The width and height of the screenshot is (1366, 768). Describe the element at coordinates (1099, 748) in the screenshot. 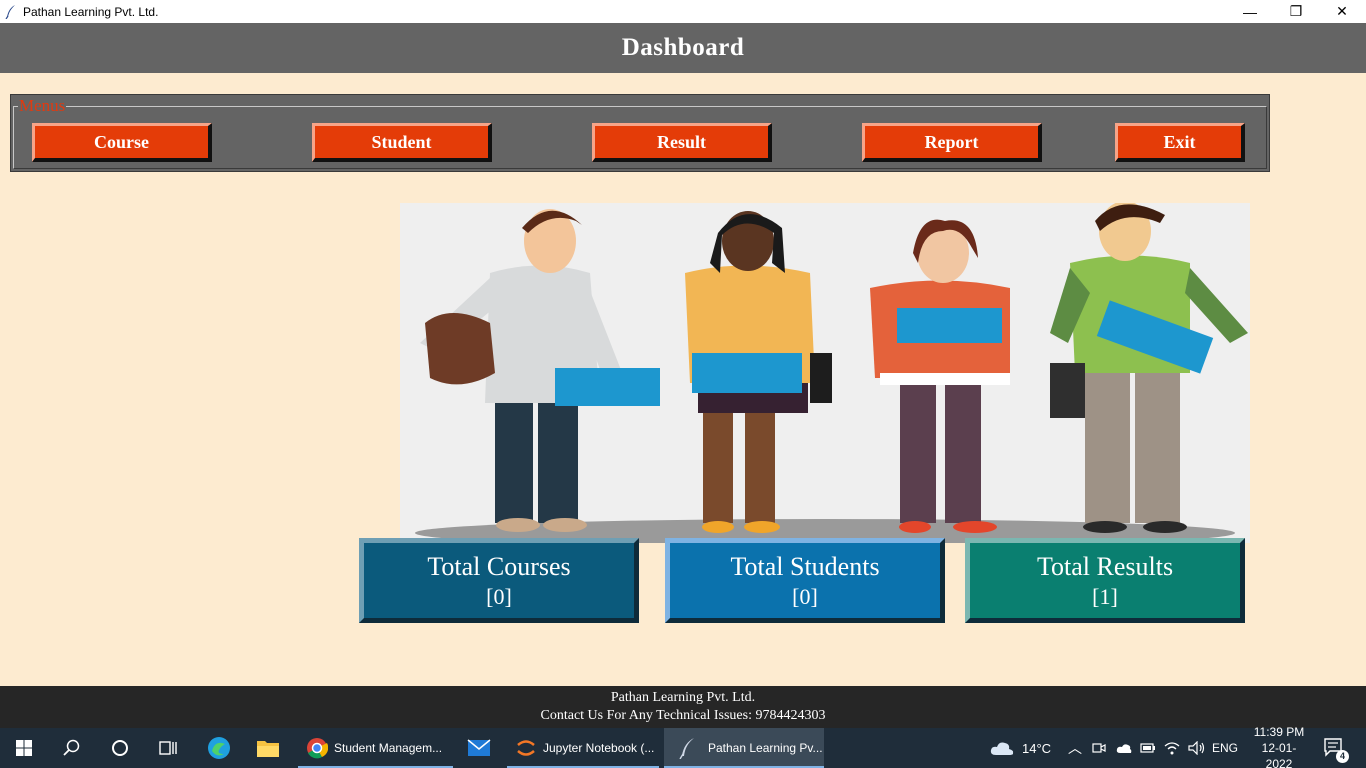

I see `meet-icon` at that location.